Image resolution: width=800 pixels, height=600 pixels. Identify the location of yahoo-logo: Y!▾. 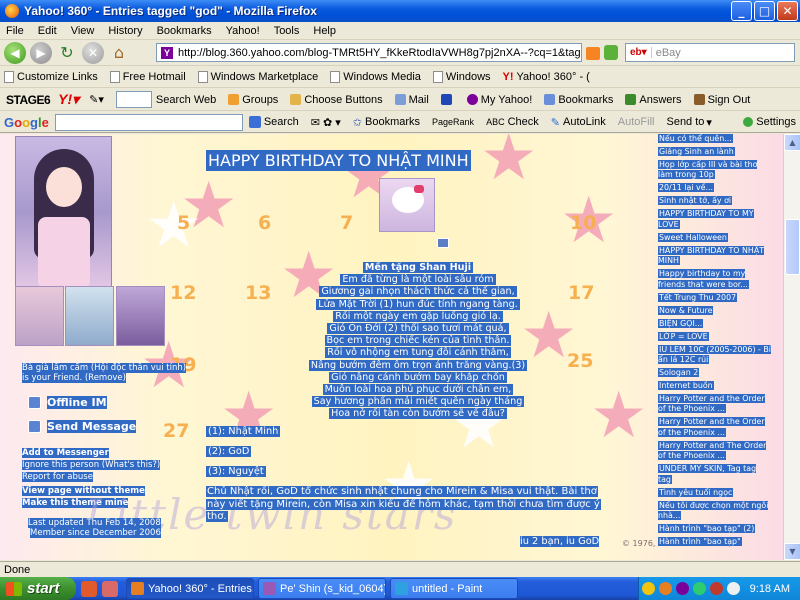
(68, 99).